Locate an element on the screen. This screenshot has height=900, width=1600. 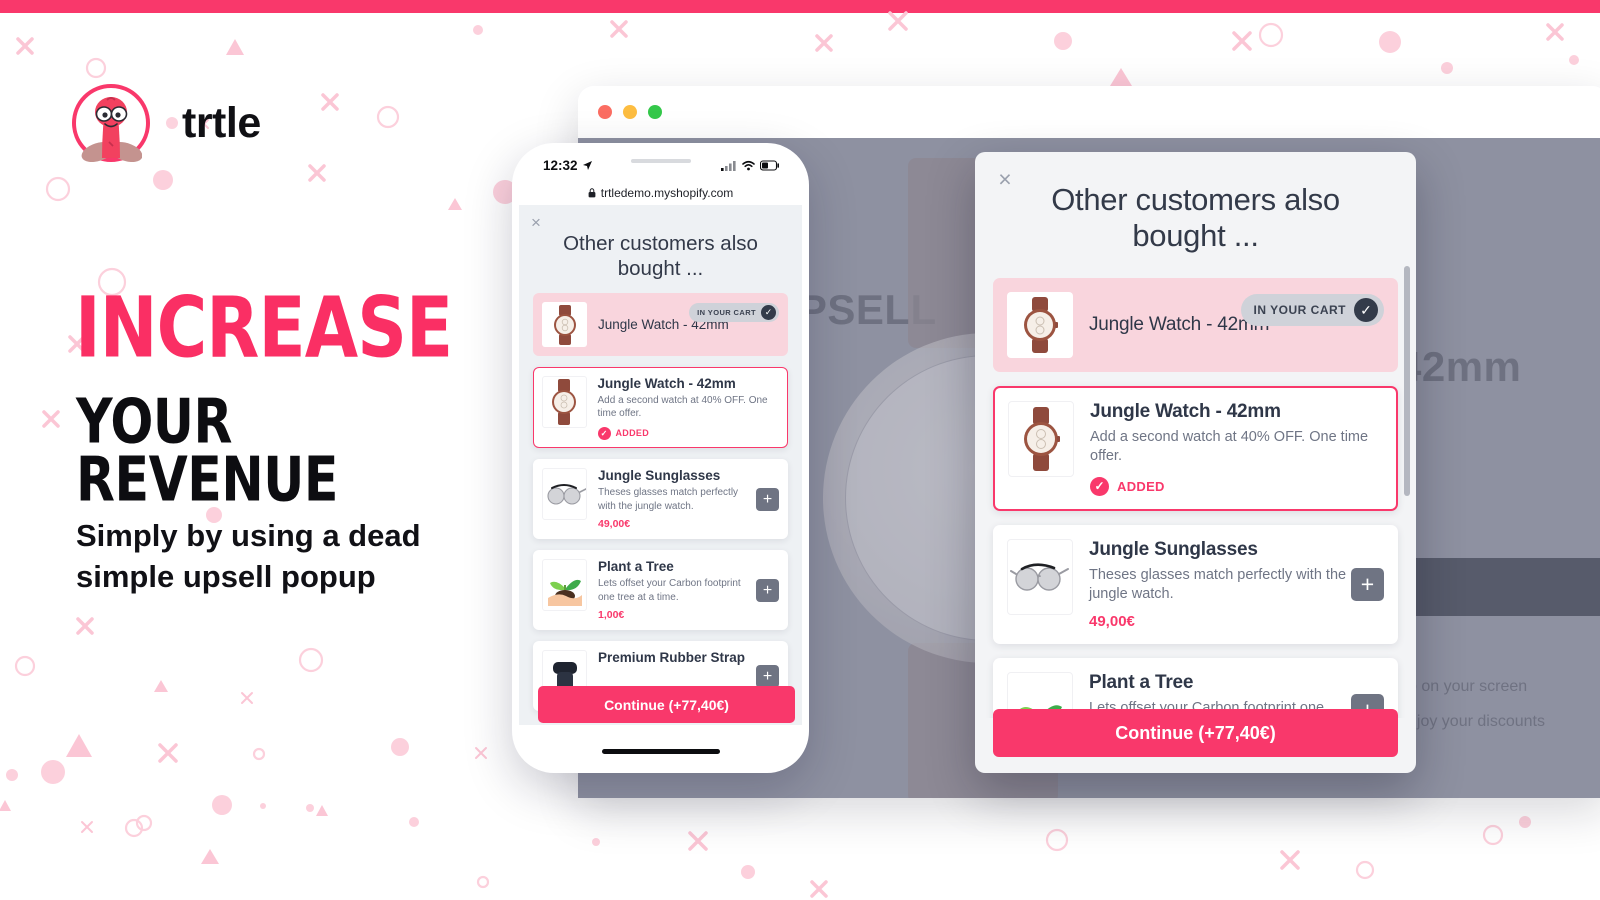
battery-icon is located at coordinates (769, 165).